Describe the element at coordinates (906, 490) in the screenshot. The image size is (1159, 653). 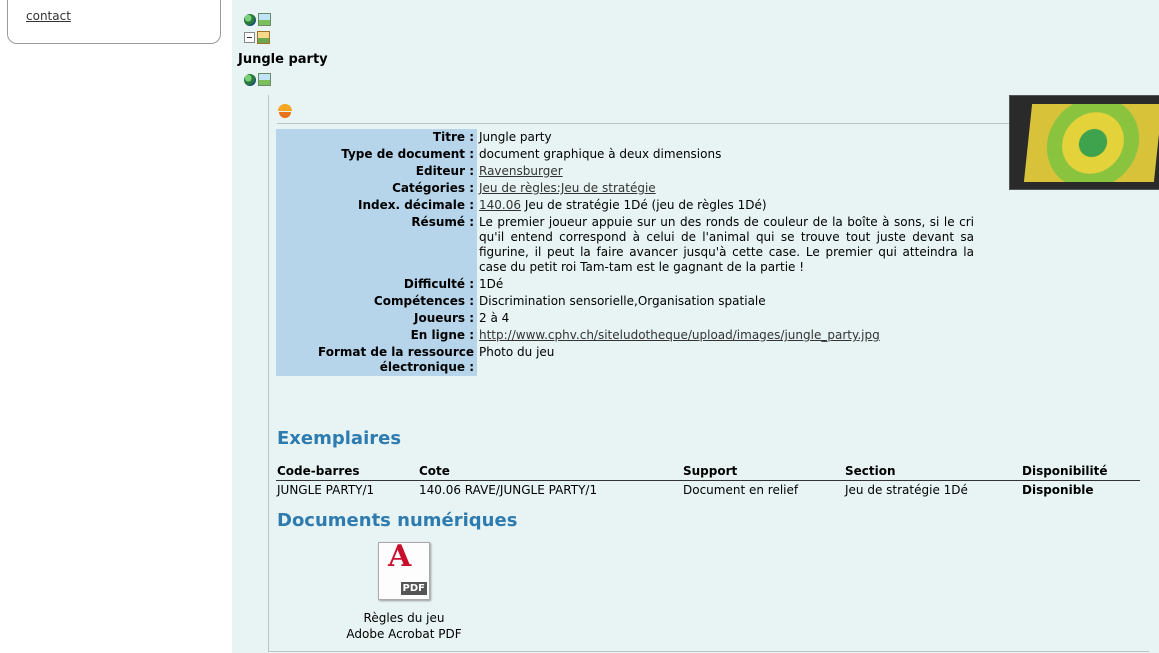
I see `table-cell: Jeu de stratégie 1Dé` at that location.